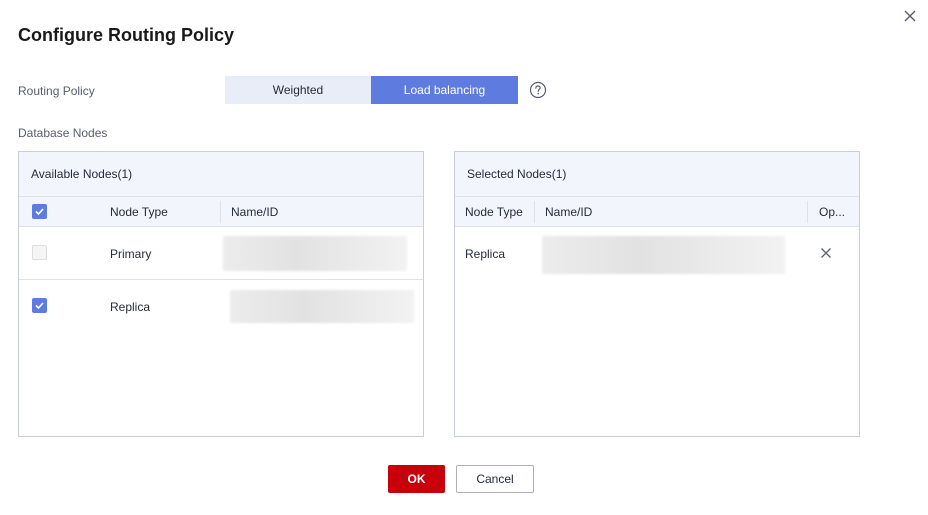 Image resolution: width=928 pixels, height=515 pixels. Describe the element at coordinates (56, 91) in the screenshot. I see `routing-policy-label: Routing Policy` at that location.